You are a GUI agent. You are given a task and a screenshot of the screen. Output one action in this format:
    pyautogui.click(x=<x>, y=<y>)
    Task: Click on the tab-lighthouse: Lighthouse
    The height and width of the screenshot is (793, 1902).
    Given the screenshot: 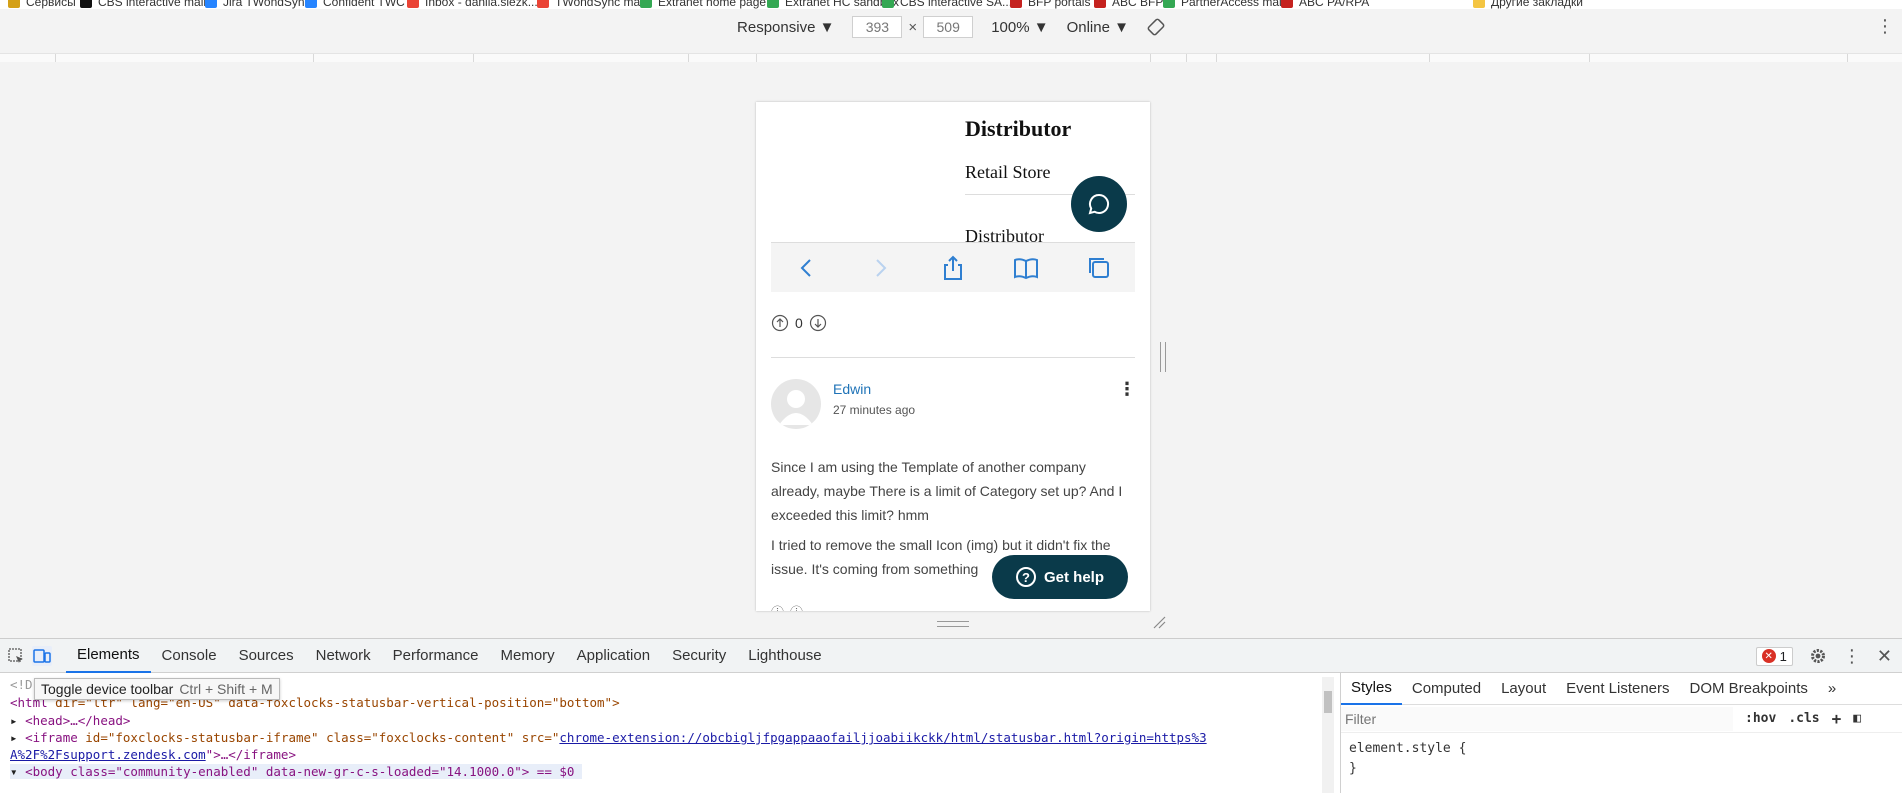 What is the action you would take?
    pyautogui.click(x=784, y=656)
    